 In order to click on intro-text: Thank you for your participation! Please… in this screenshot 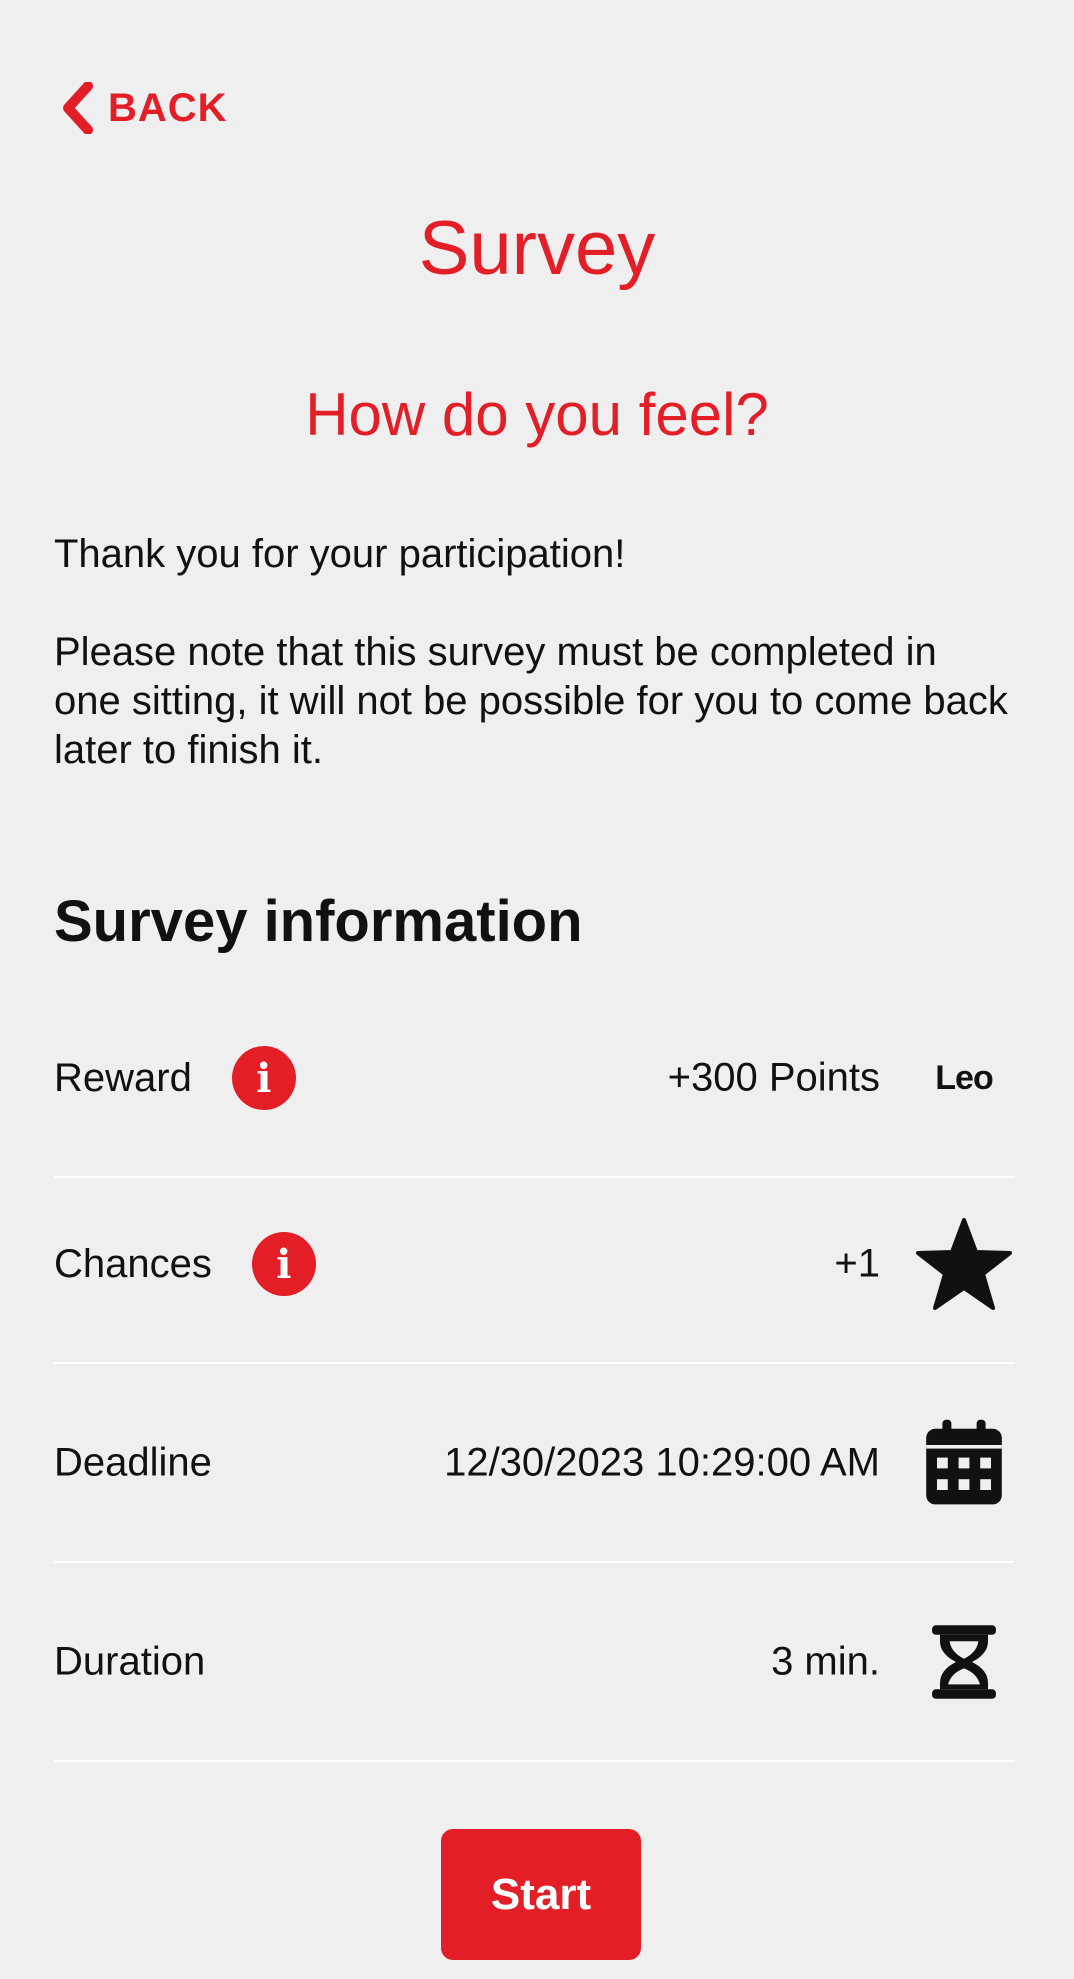, I will do `click(534, 652)`.